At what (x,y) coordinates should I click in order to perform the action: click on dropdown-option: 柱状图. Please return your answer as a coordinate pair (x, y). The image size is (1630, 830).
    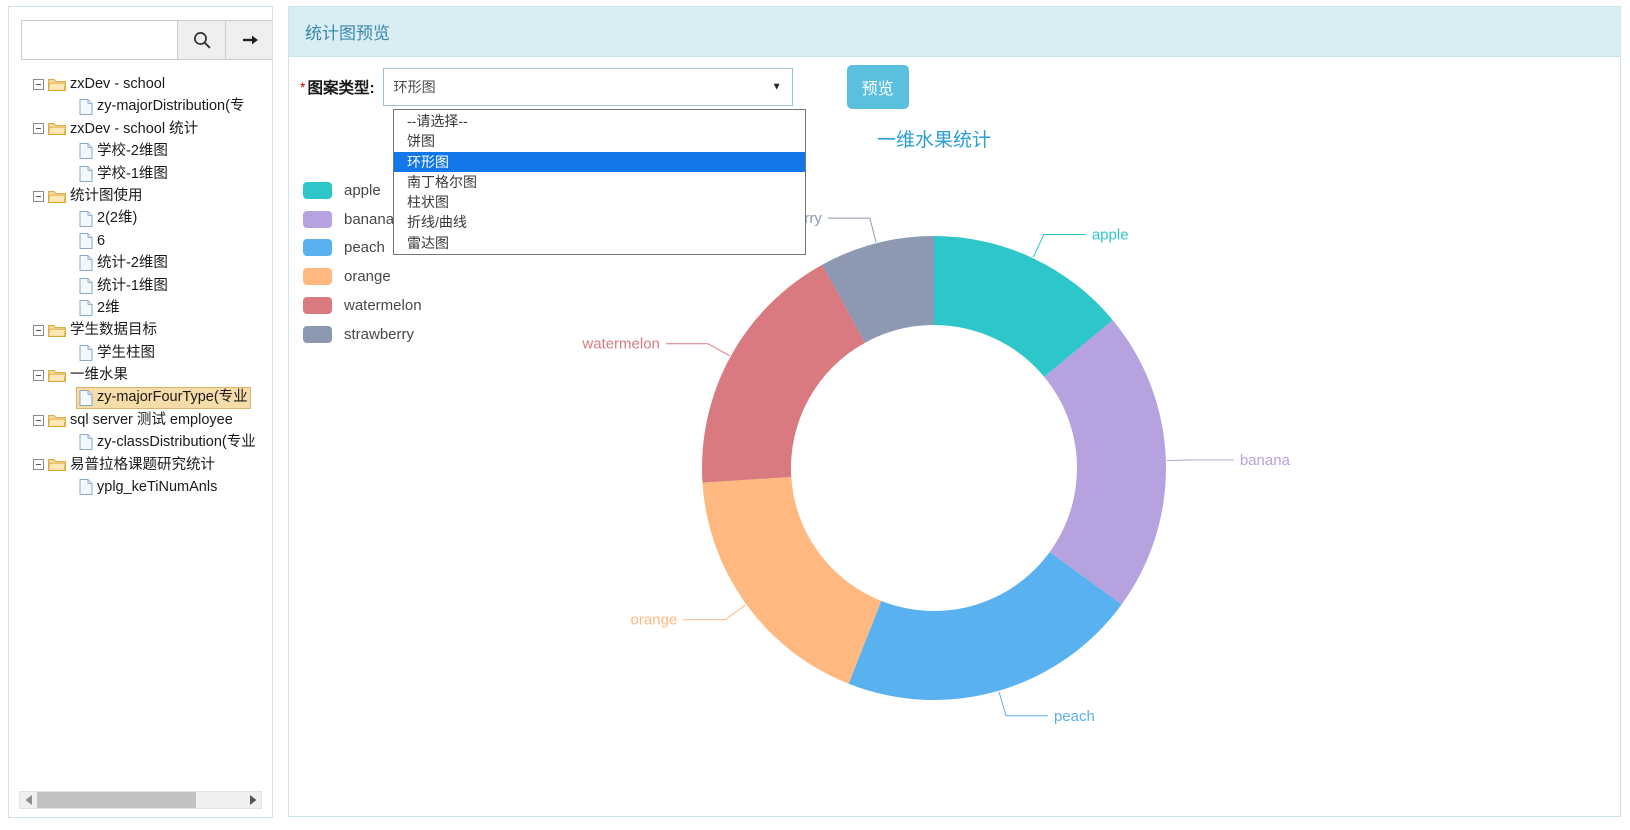
    Looking at the image, I should click on (599, 202).